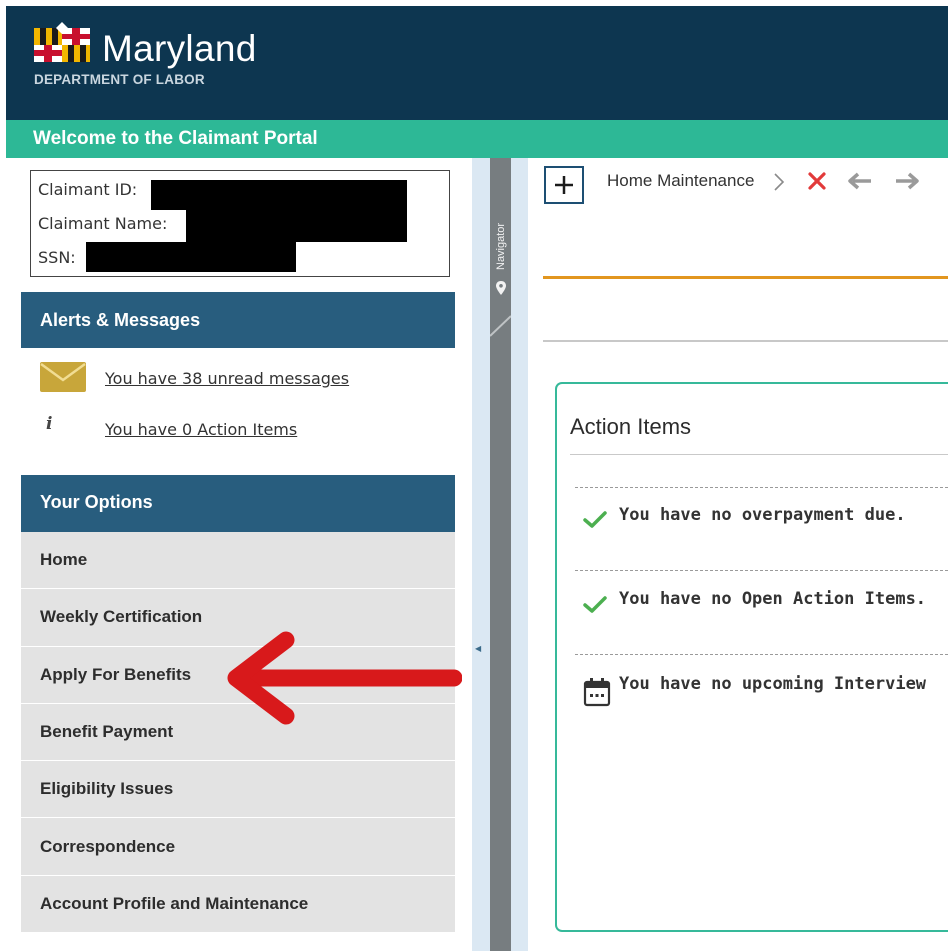 Image resolution: width=948 pixels, height=951 pixels. I want to click on maryland-flag-icon, so click(62, 42).